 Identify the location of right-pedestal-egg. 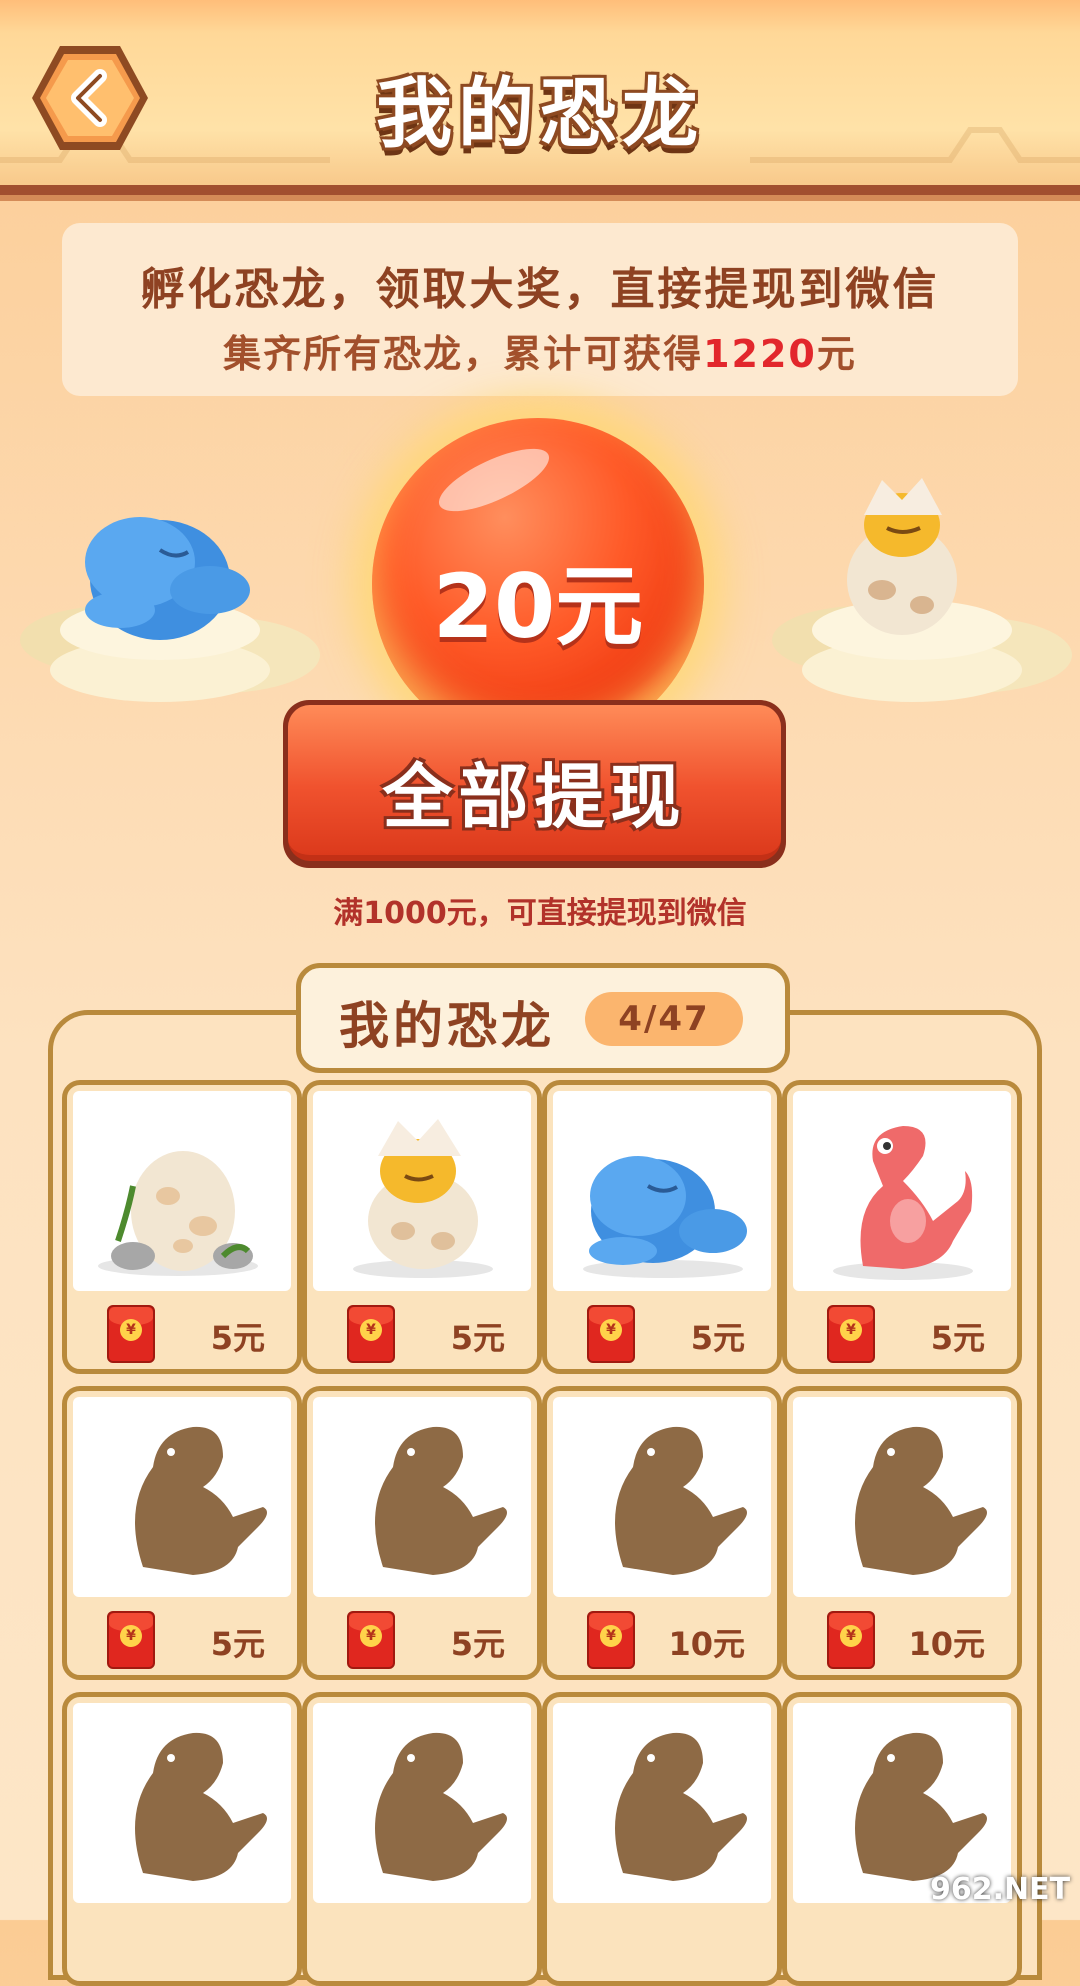
(922, 590).